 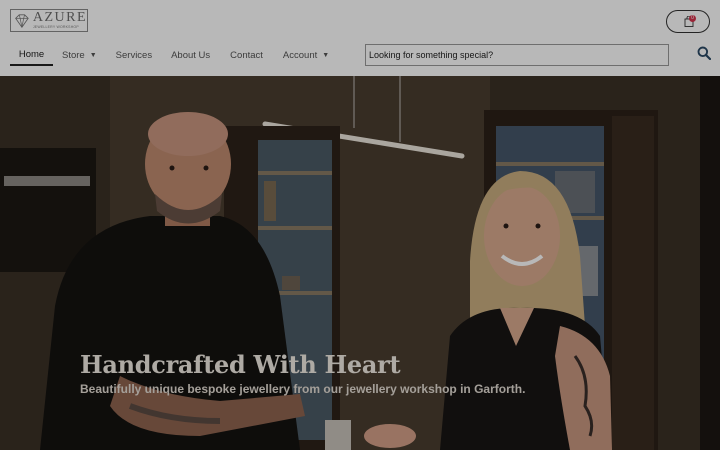 I want to click on site-logo: AZURE JEWELLERY WORKSHOP, so click(x=49, y=20).